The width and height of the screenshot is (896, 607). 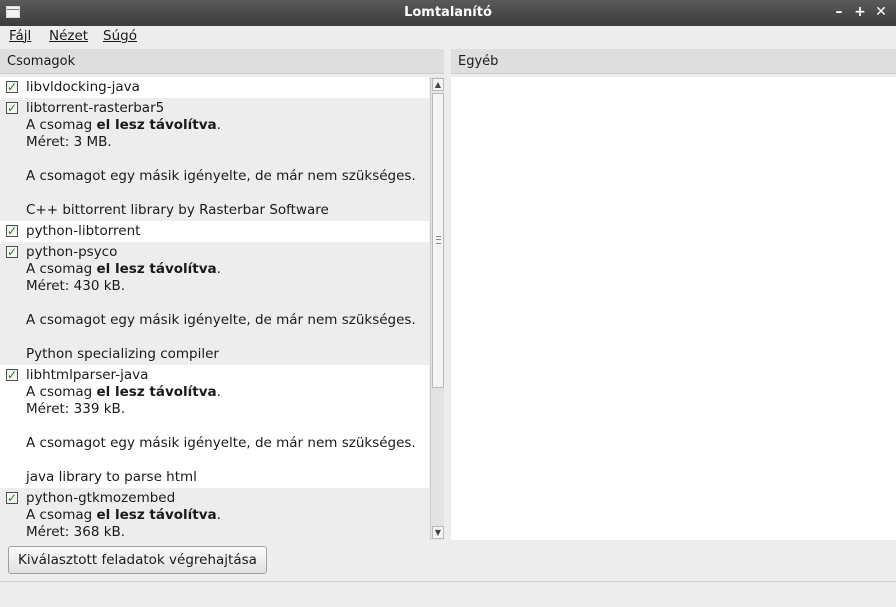 I want to click on close-button: ✕, so click(x=881, y=12).